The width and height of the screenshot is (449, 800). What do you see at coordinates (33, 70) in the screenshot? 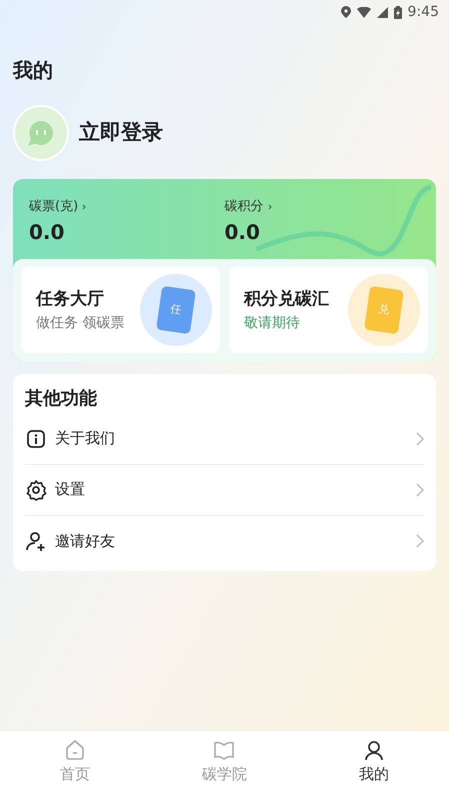
I see `page-title: 我的` at bounding box center [33, 70].